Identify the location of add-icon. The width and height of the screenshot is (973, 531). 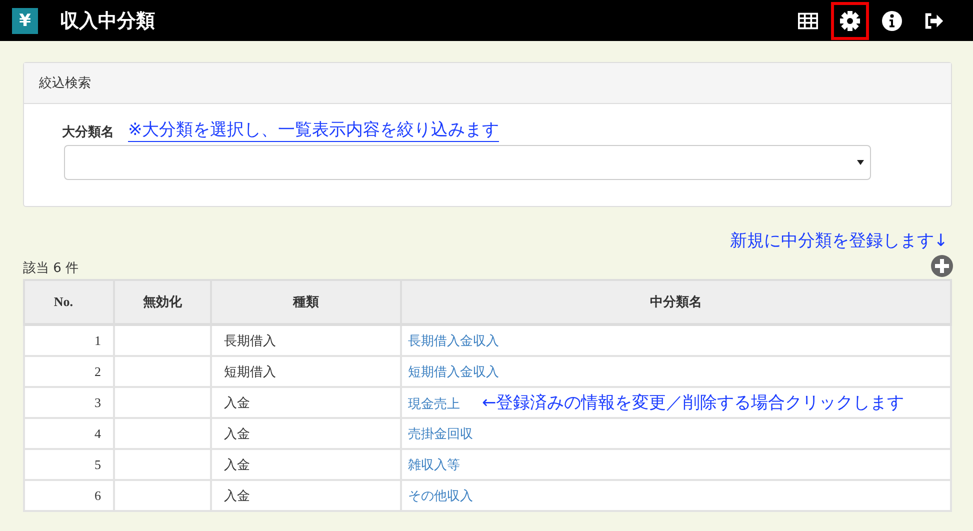
(942, 266).